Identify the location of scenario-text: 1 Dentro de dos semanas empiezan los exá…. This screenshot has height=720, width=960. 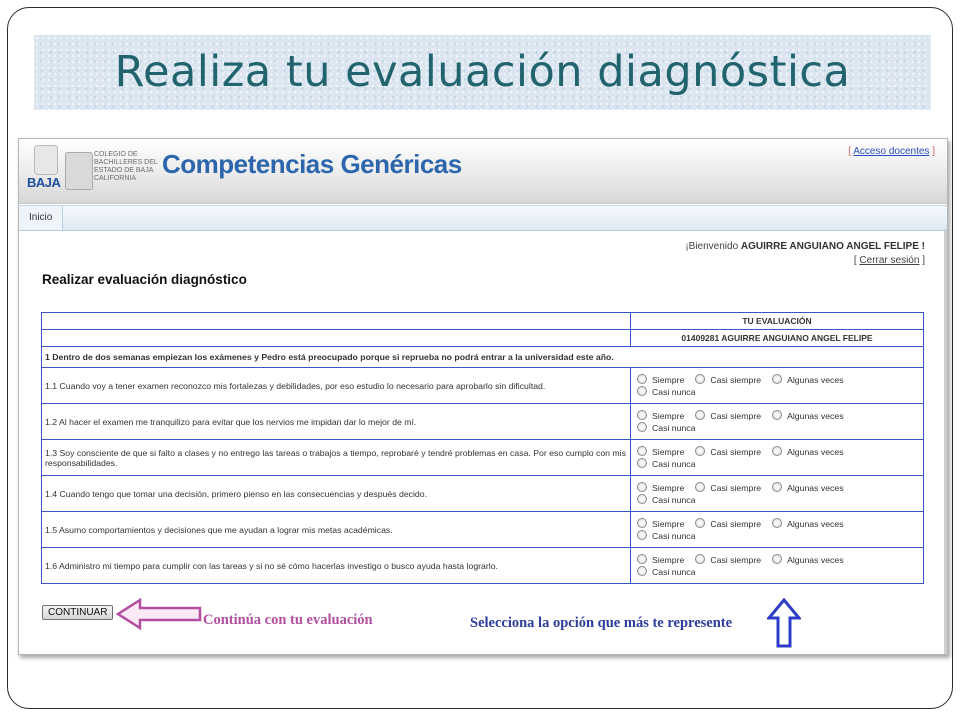
(482, 357).